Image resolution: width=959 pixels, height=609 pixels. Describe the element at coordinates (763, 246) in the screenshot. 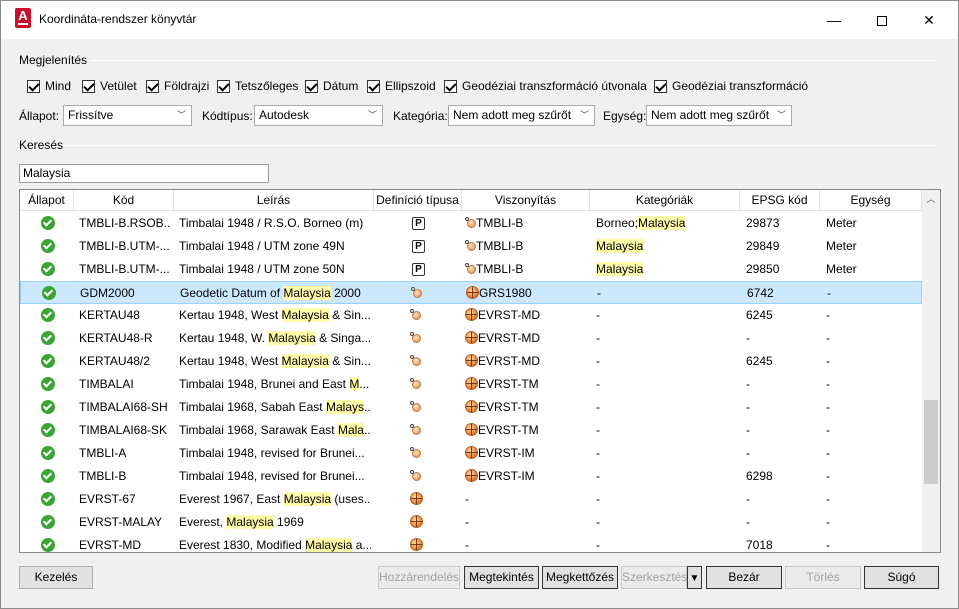

I see `epsg-cell: 29849` at that location.